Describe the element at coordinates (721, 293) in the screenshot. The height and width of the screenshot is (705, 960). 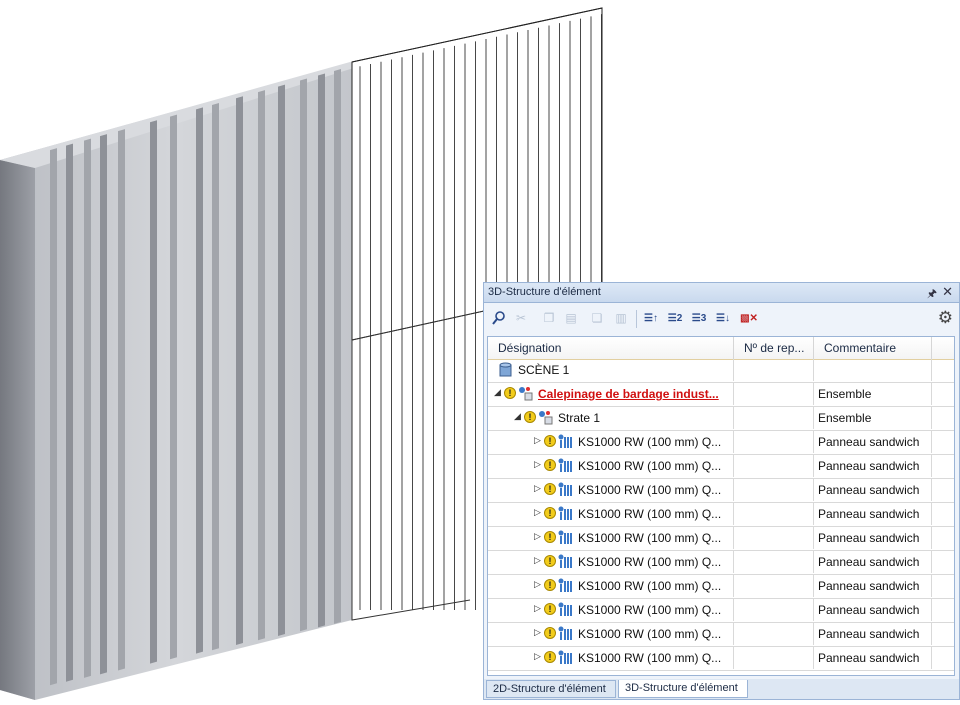
I see `panel-titlebar: 3D-Structure d'élément 🖈 ✕` at that location.